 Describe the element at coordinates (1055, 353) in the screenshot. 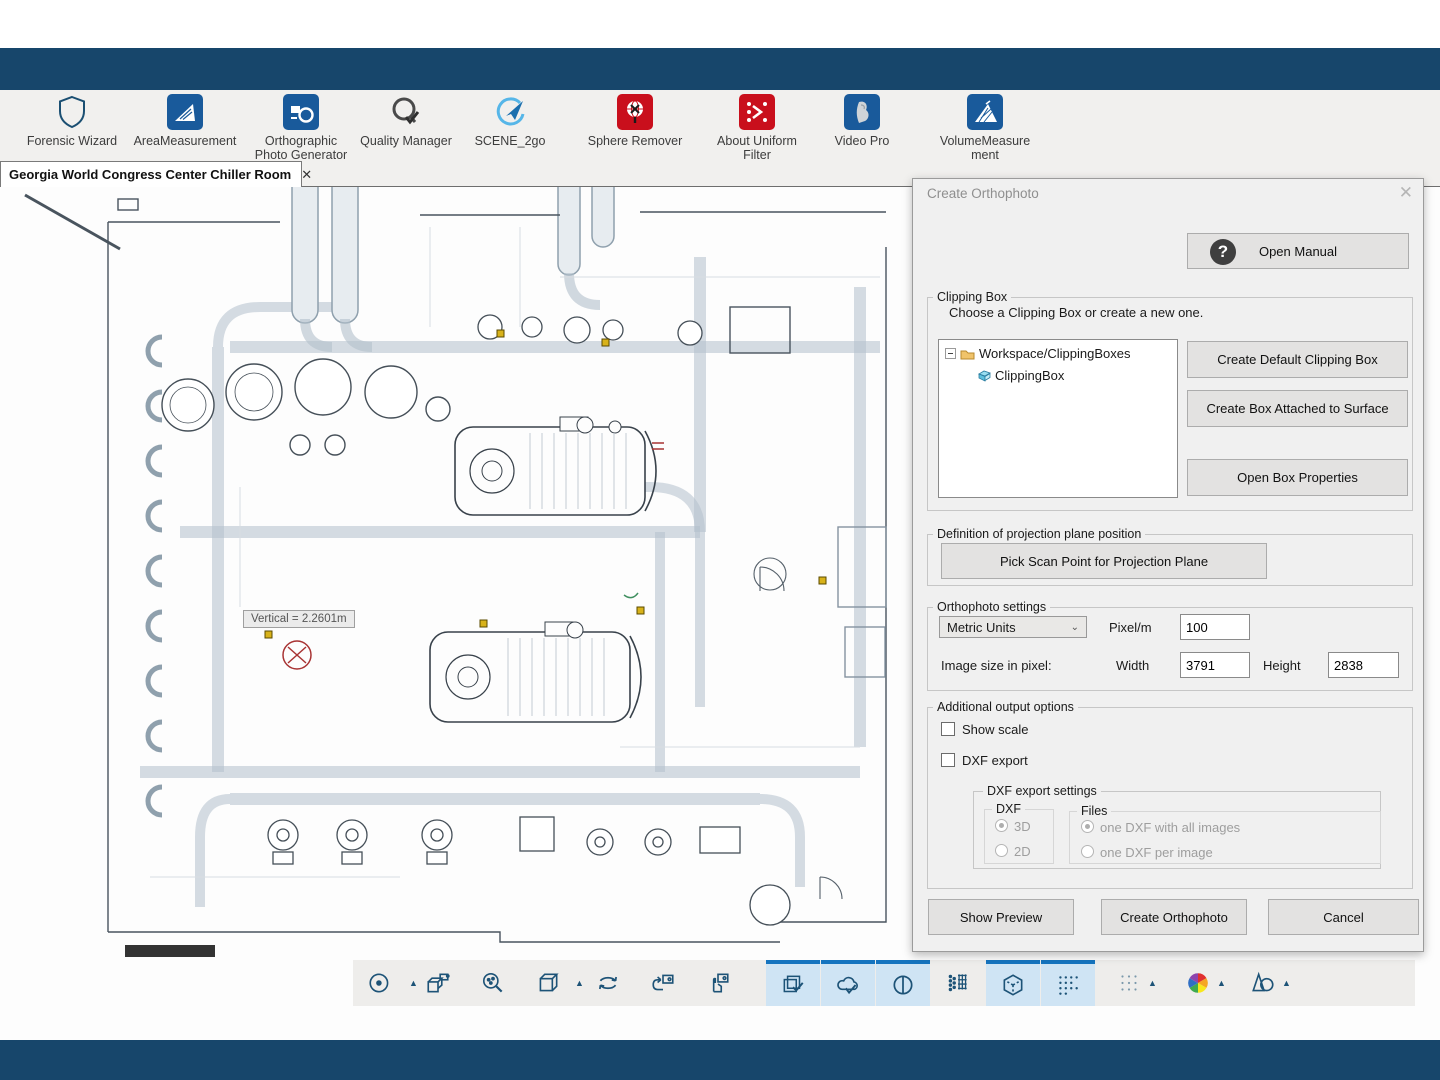

I see `tree-item-label: Workspace/ClippingBoxes` at that location.